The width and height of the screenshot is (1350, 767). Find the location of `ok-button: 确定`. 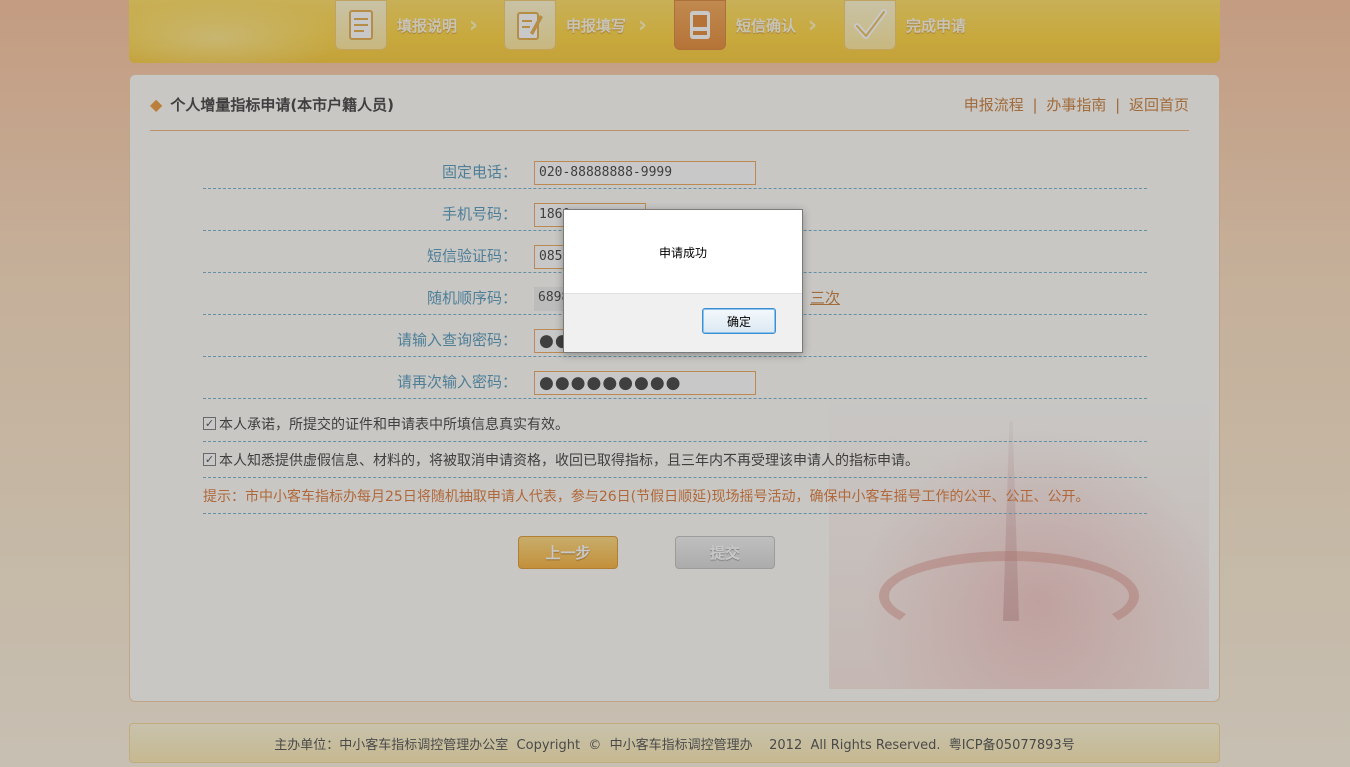

ok-button: 确定 is located at coordinates (739, 321).